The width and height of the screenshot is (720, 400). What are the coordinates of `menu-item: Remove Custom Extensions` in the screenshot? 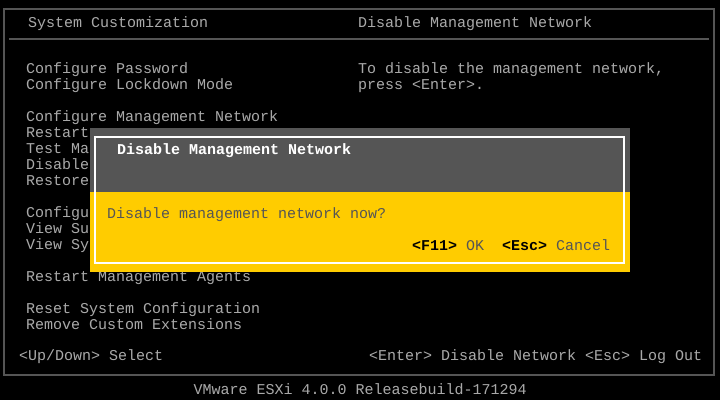 It's located at (134, 326).